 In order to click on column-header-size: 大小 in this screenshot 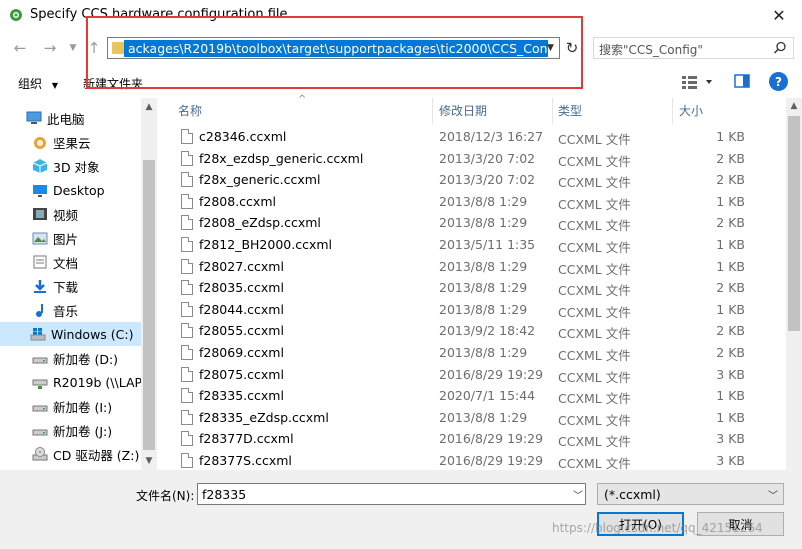, I will do `click(691, 111)`.